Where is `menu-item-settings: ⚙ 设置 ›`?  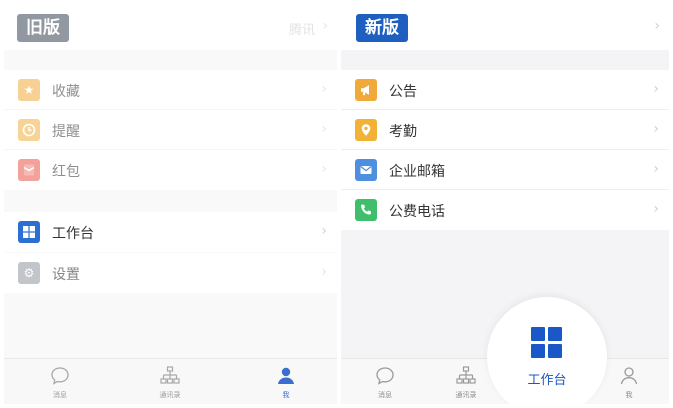
menu-item-settings: ⚙ 设置 › is located at coordinates (170, 273).